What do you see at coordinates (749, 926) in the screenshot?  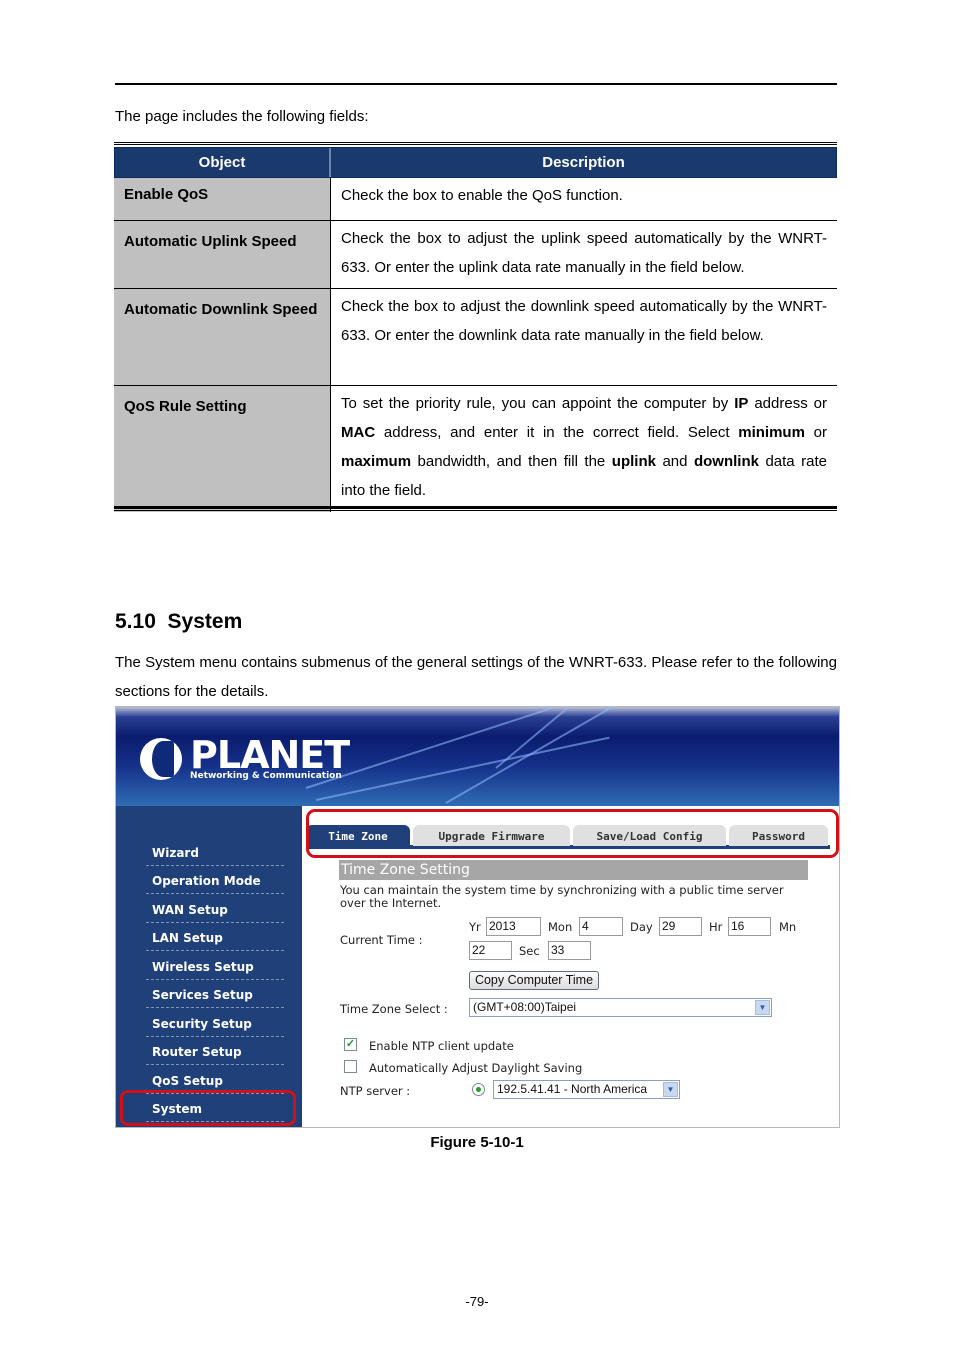 I see `hour-input: 16` at bounding box center [749, 926].